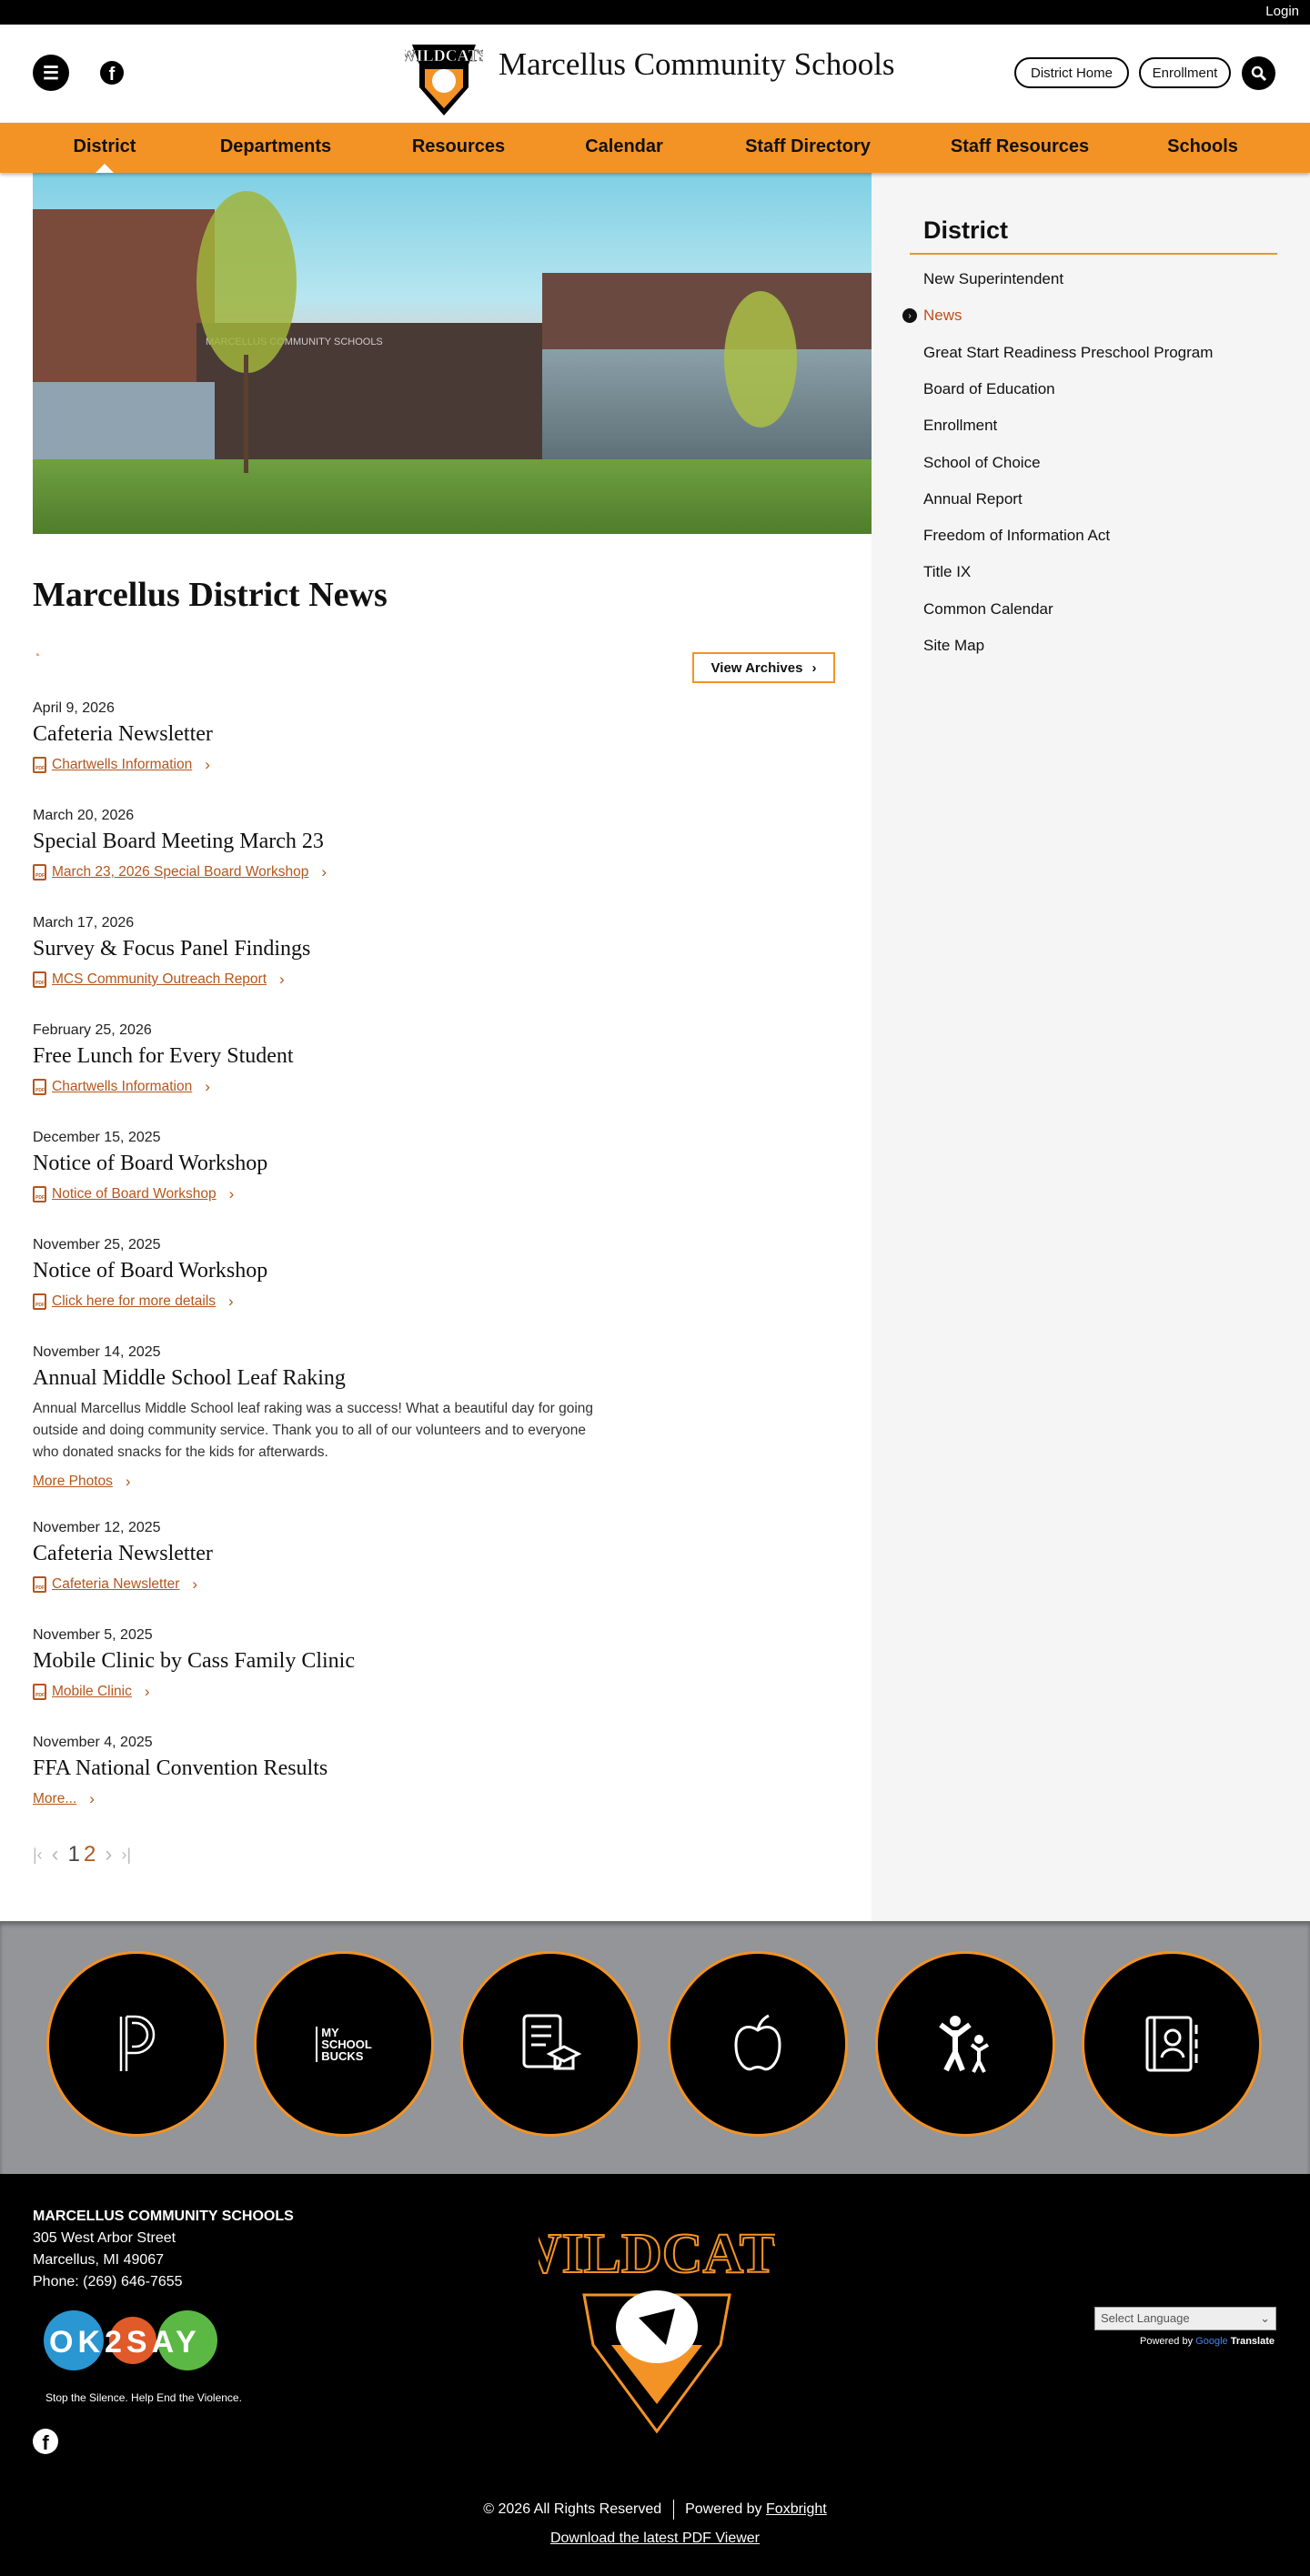 Image resolution: width=1310 pixels, height=2576 pixels. Describe the element at coordinates (74, 708) in the screenshot. I see `news-date: April 9, 2026` at that location.